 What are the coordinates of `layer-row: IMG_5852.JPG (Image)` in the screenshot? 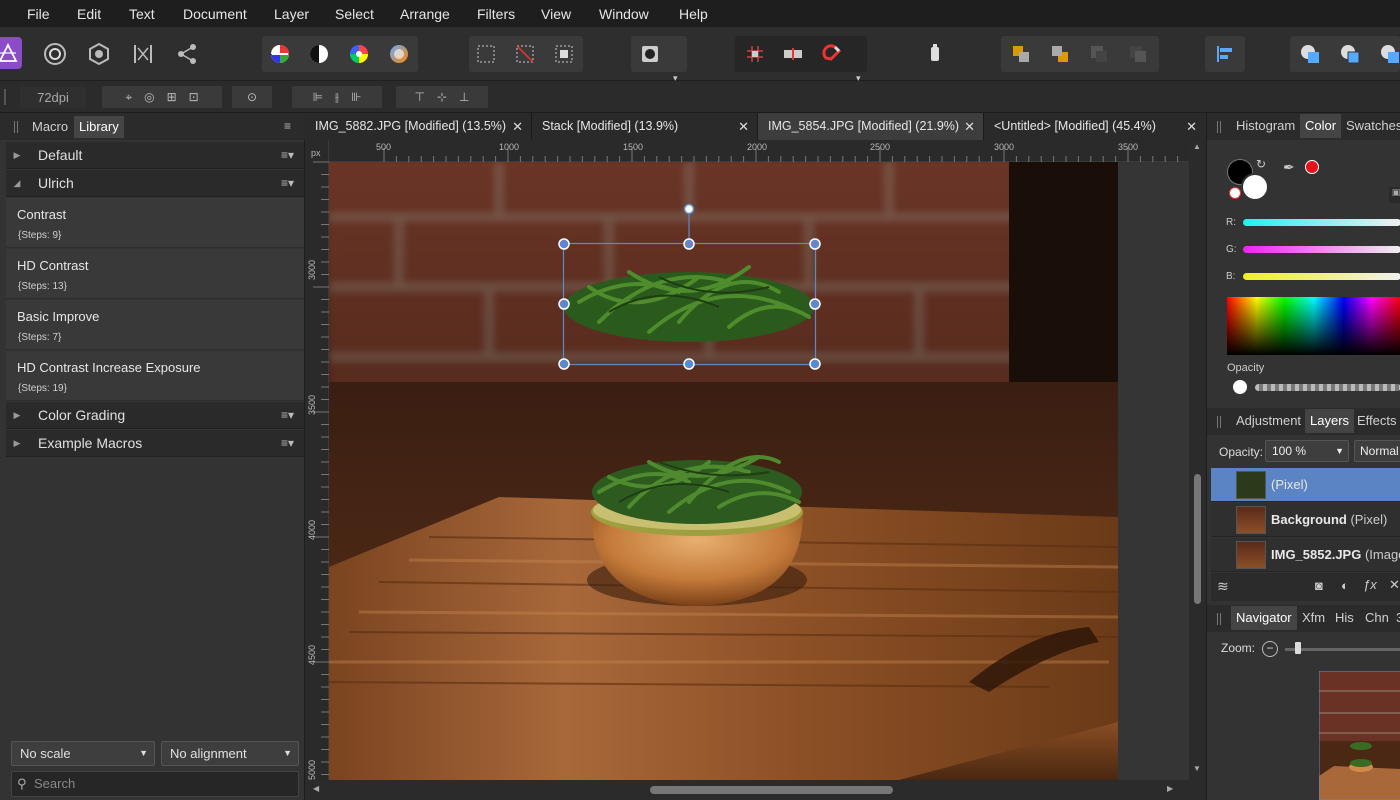 It's located at (1305, 555).